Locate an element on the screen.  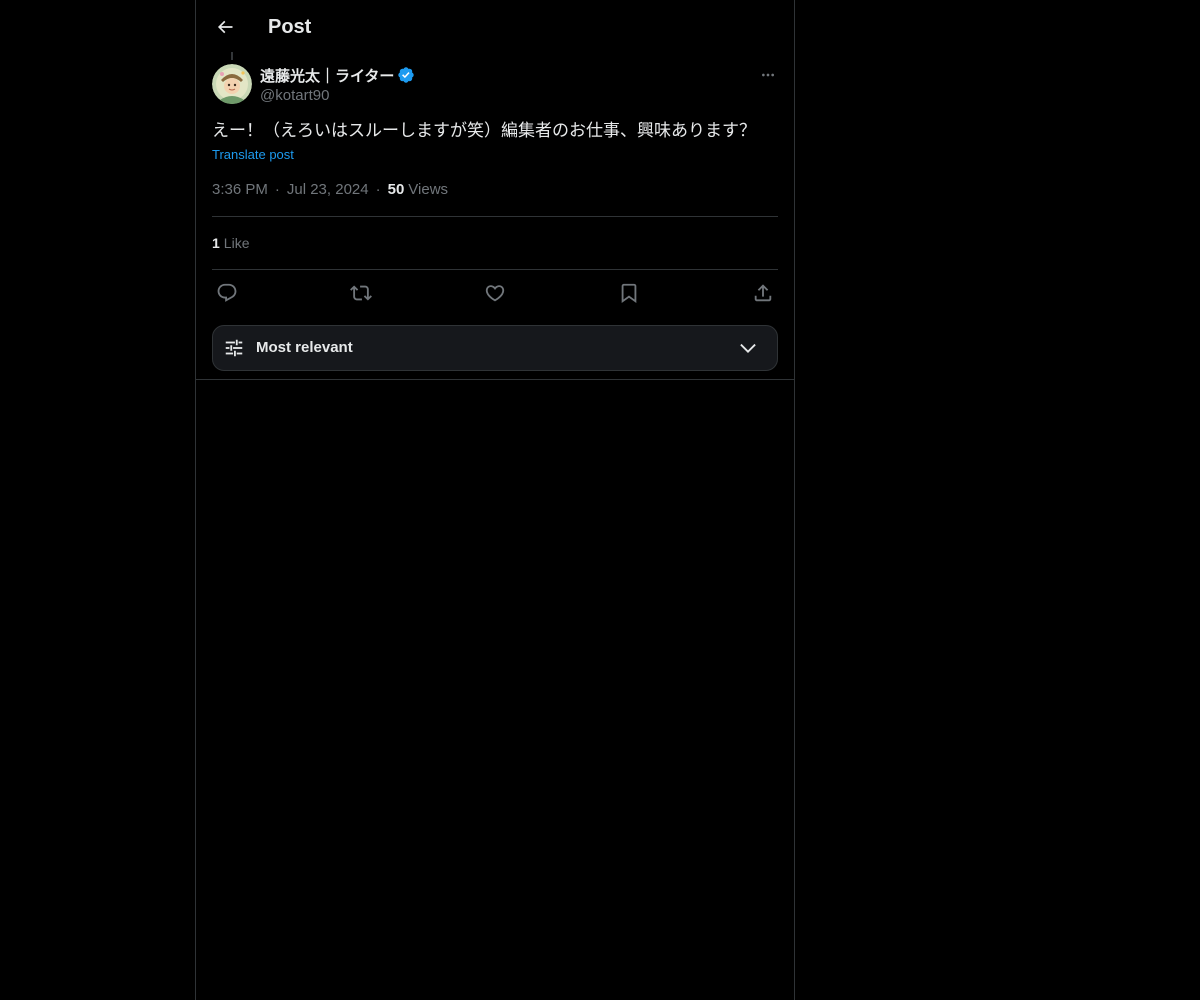
chevron-down-icon is located at coordinates (748, 348).